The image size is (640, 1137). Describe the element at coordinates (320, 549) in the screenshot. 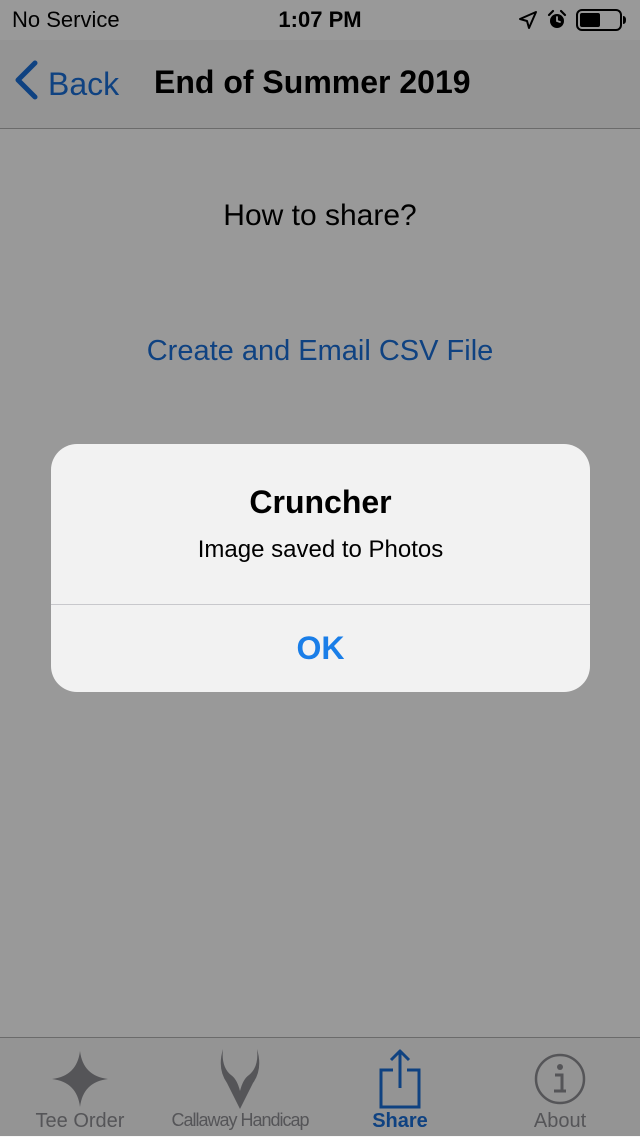

I see `alert-message: Image saved to Photos` at that location.